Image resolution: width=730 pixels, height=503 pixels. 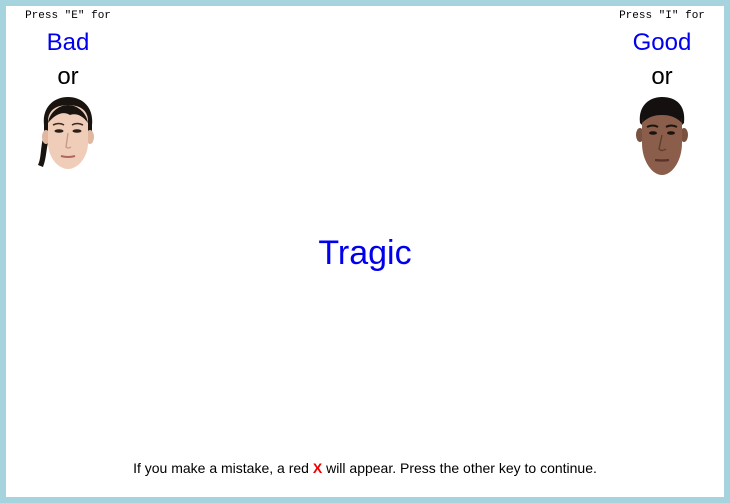 I want to click on female-face-icon, so click(x=66, y=133).